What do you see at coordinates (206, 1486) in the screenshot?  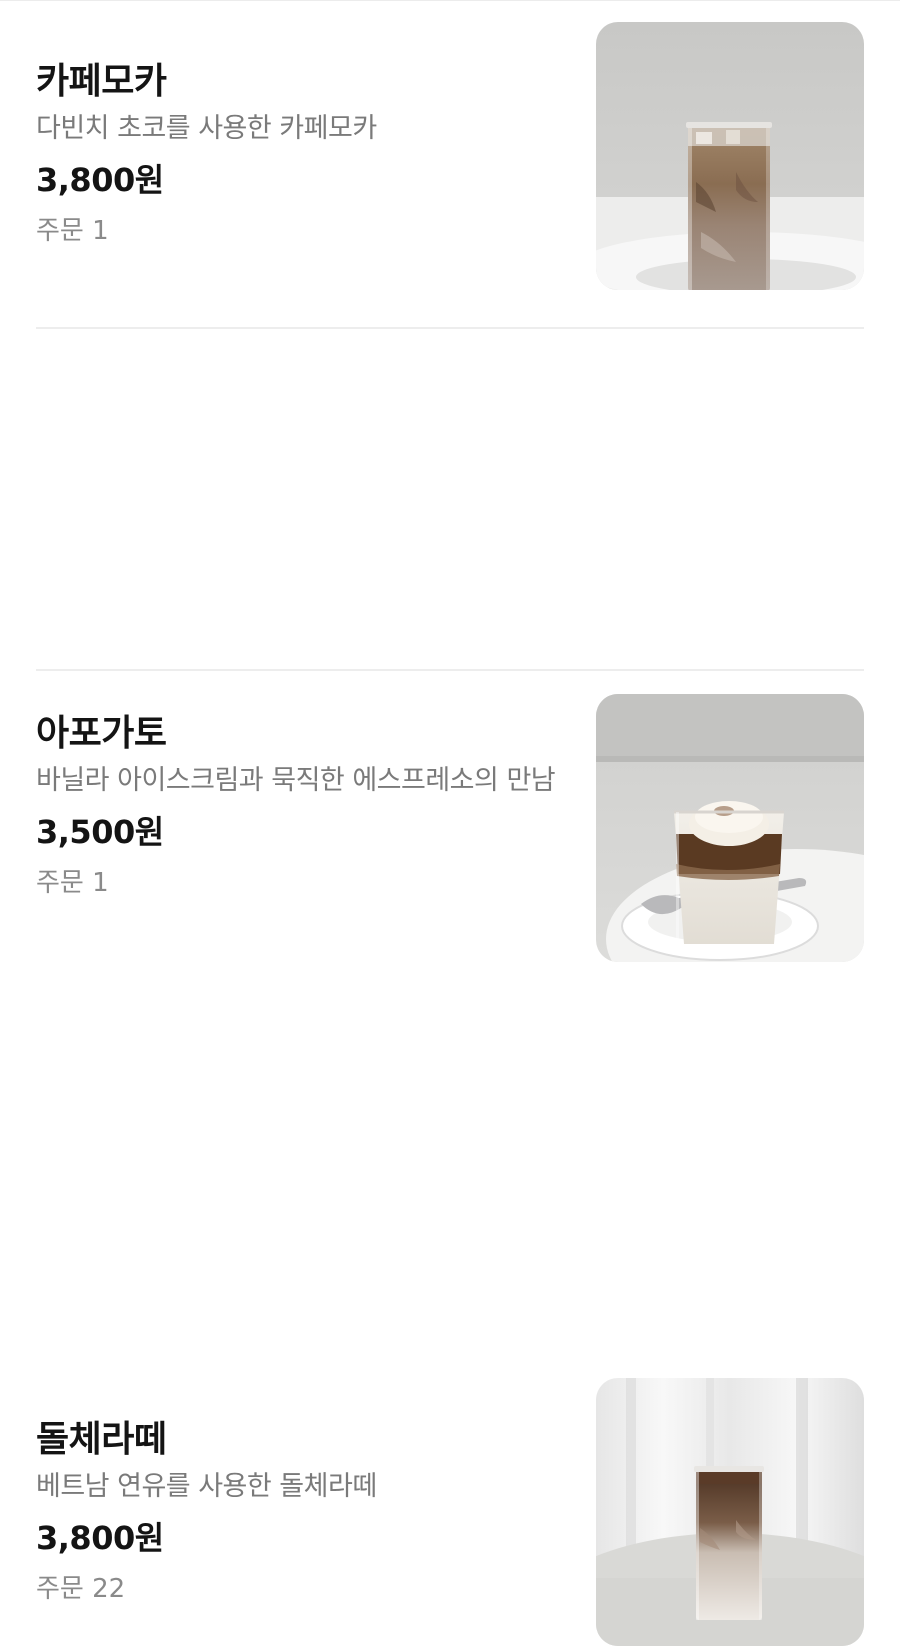 I see `menu-item-description: 베트남 연유를 사용한 돌체라떼` at bounding box center [206, 1486].